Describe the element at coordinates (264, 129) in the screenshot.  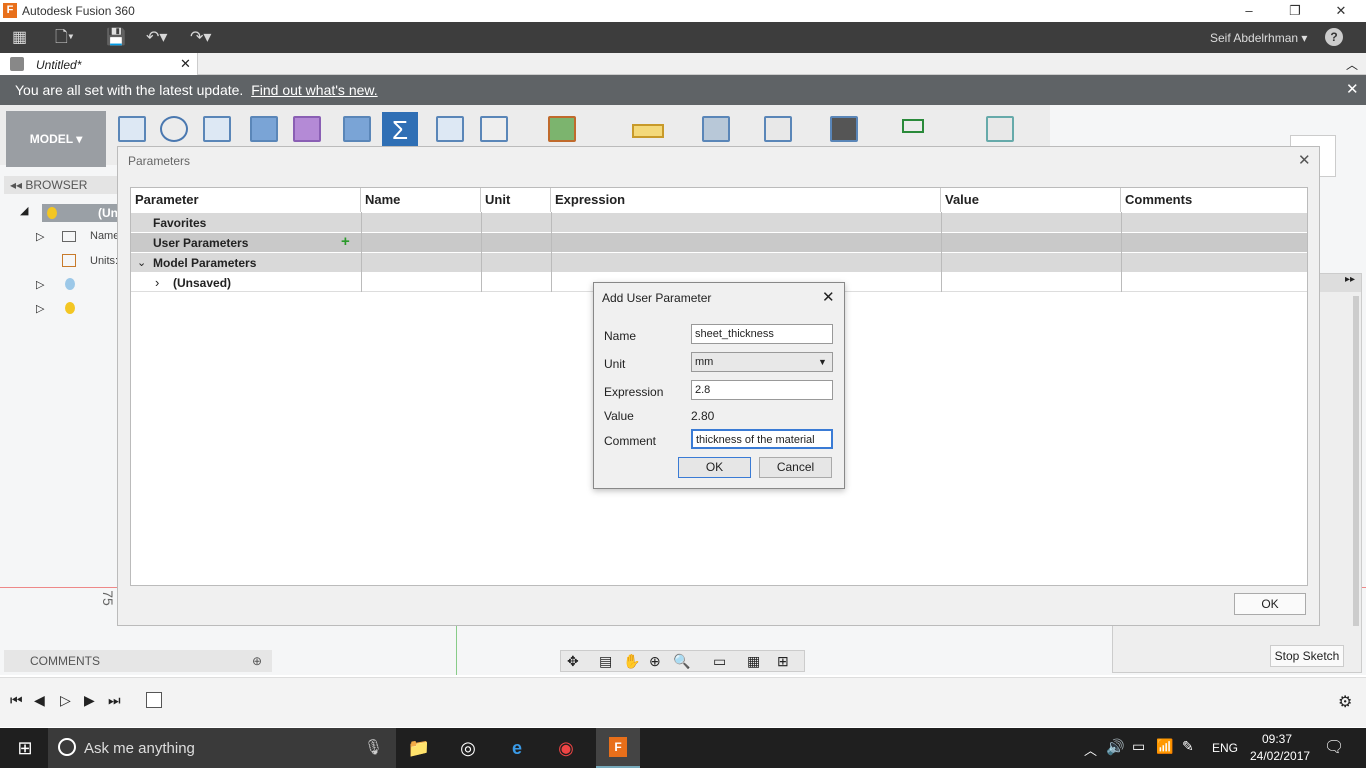
I see `extrude-icon` at that location.